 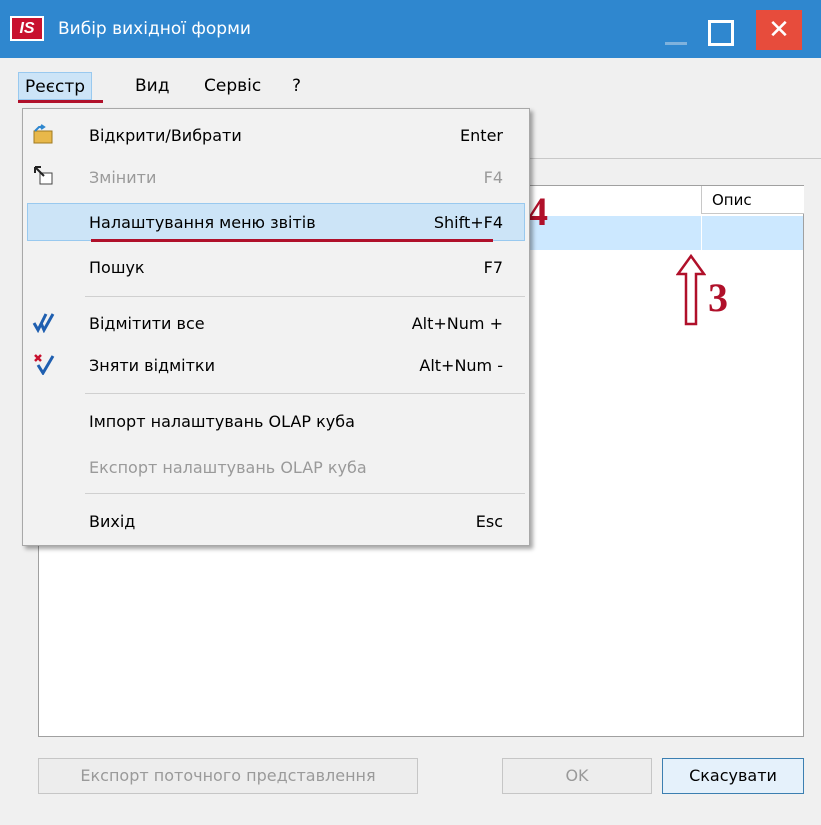 What do you see at coordinates (418, 80) in the screenshot?
I see `menu-bar: Реєстр Вид Сервіс ?` at bounding box center [418, 80].